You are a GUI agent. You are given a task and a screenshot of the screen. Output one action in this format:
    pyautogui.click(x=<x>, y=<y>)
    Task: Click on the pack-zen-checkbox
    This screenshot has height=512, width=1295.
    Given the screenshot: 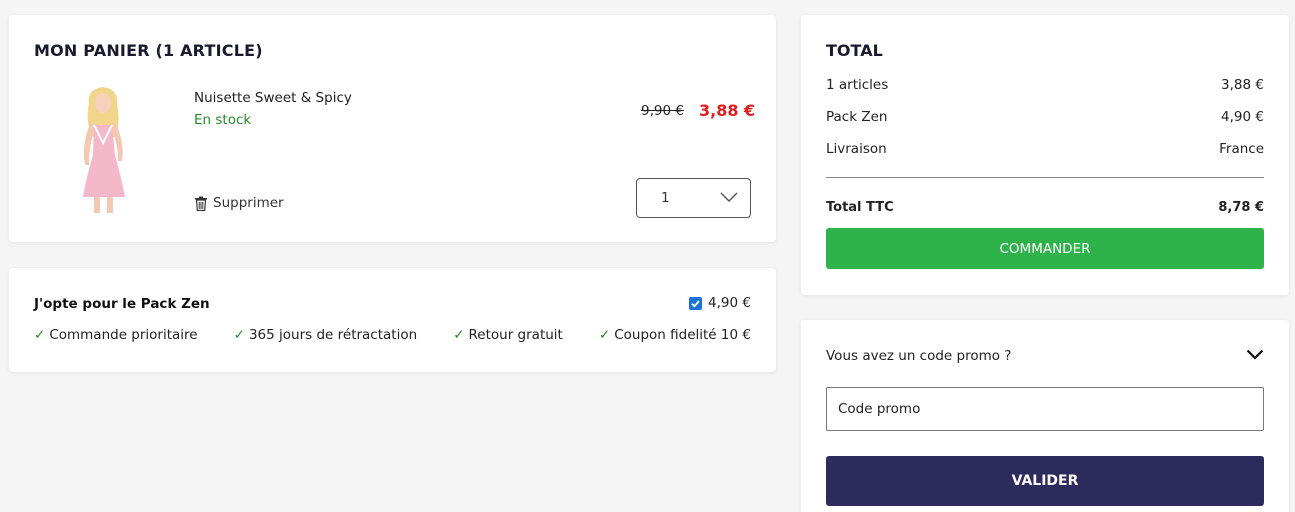 What is the action you would take?
    pyautogui.click(x=696, y=303)
    